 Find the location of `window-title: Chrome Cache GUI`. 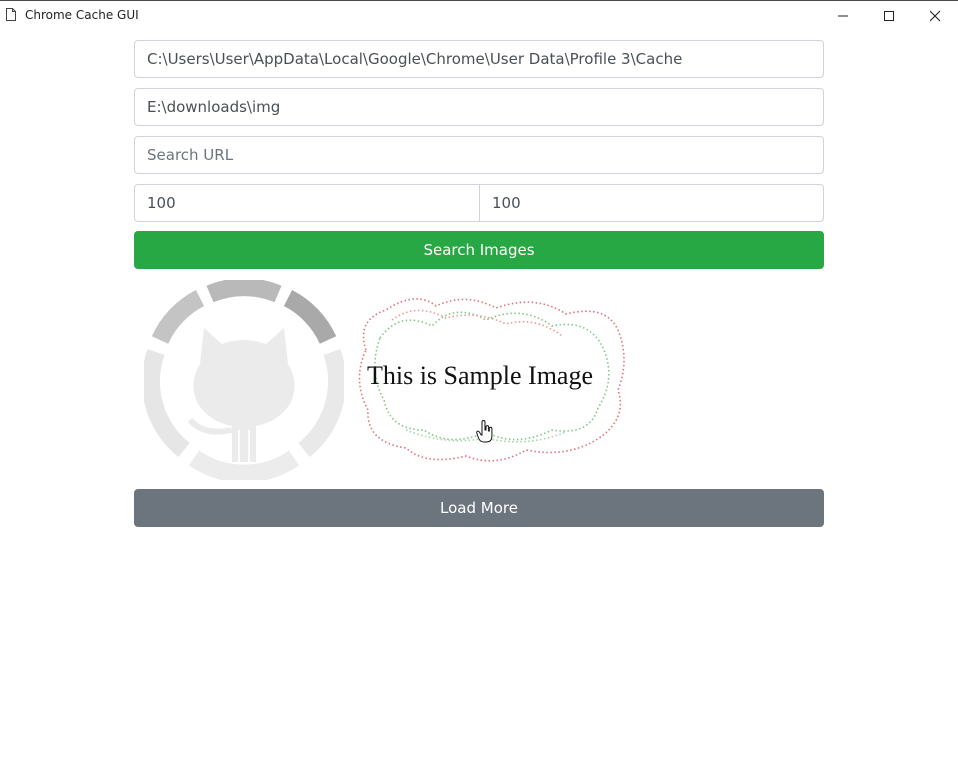

window-title: Chrome Cache GUI is located at coordinates (82, 15).